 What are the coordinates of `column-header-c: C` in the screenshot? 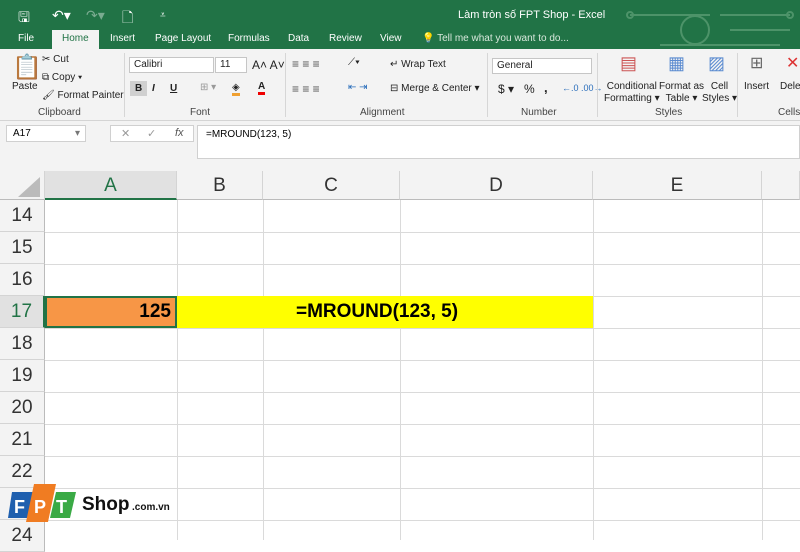 It's located at (331, 185).